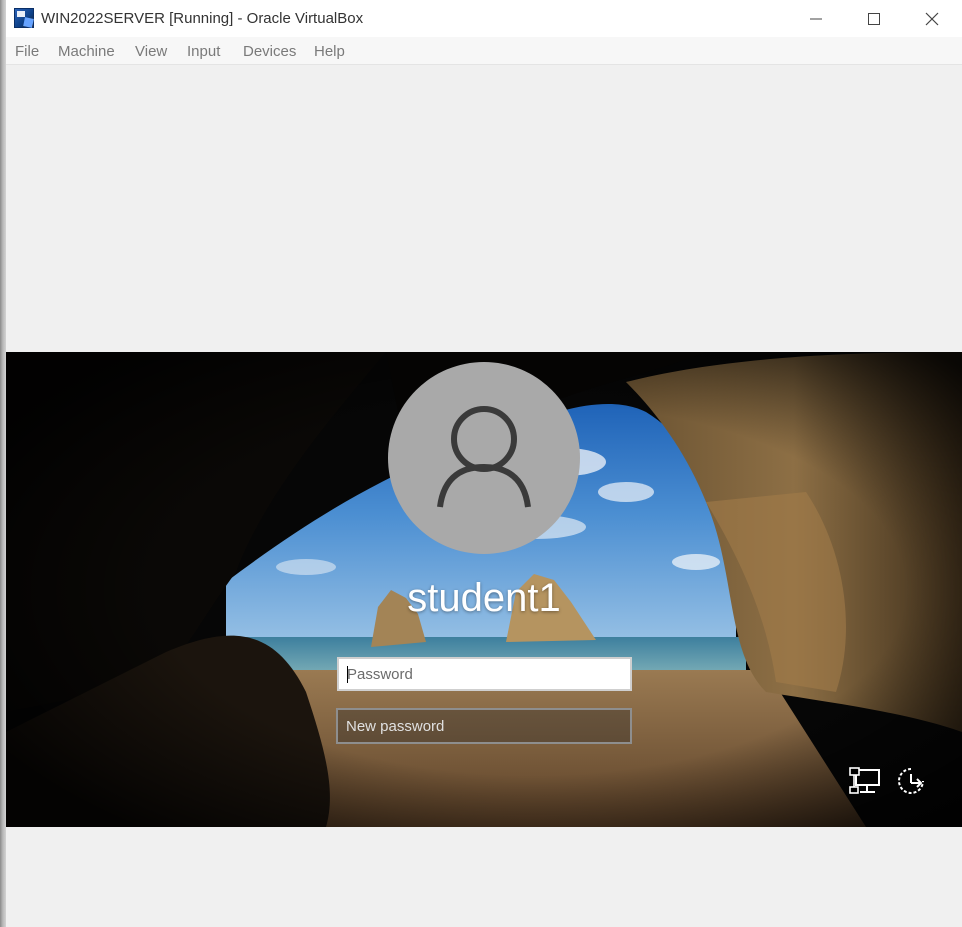  Describe the element at coordinates (484, 598) in the screenshot. I see `username-label: student1` at that location.